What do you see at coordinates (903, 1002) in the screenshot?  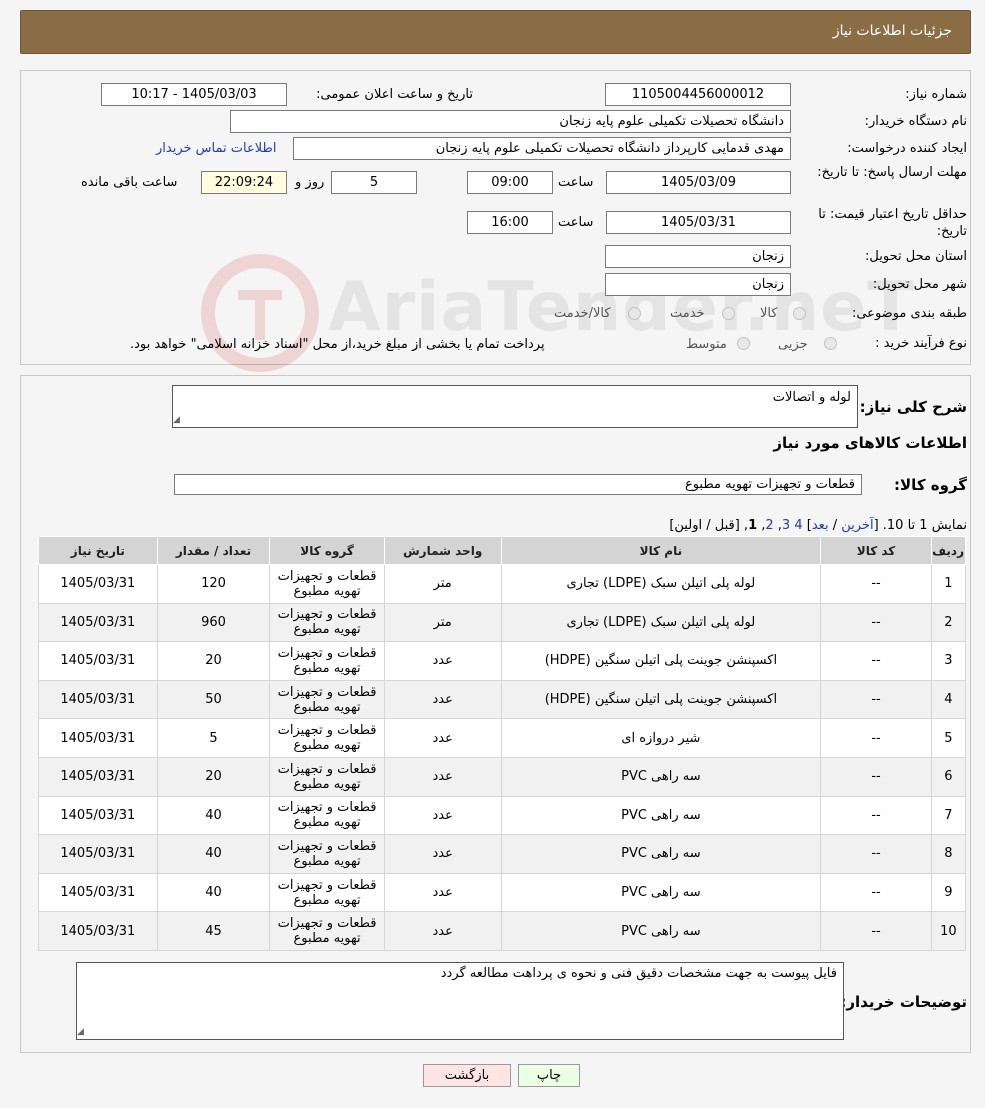 I see `buyer-notes-label: توضیحات خریدار:` at bounding box center [903, 1002].